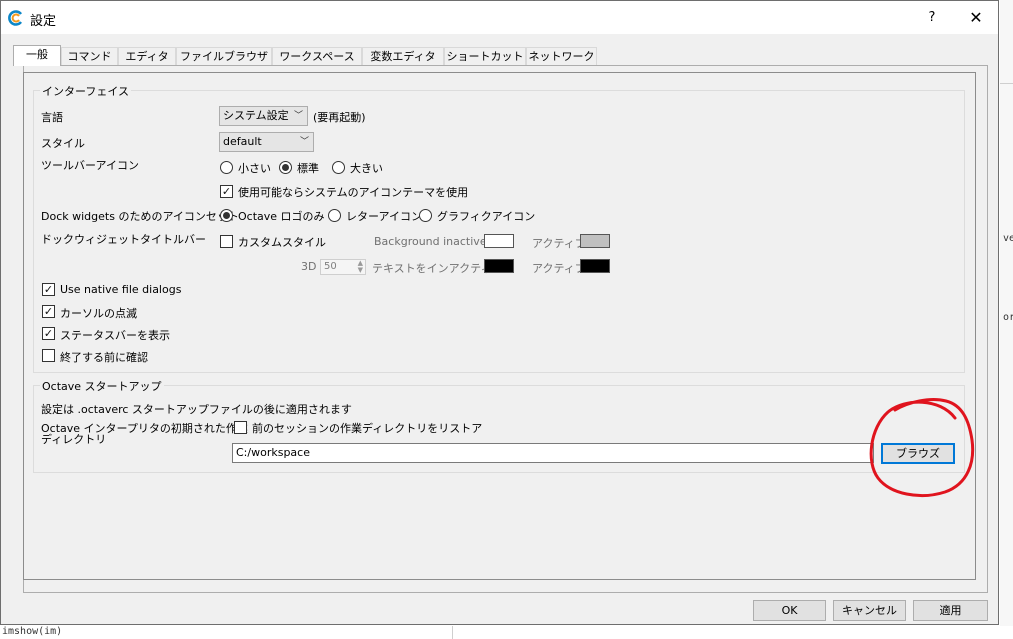 The width and height of the screenshot is (1013, 639). What do you see at coordinates (98, 313) in the screenshot?
I see `cursor-blink-label: カーソルの点滅` at bounding box center [98, 313].